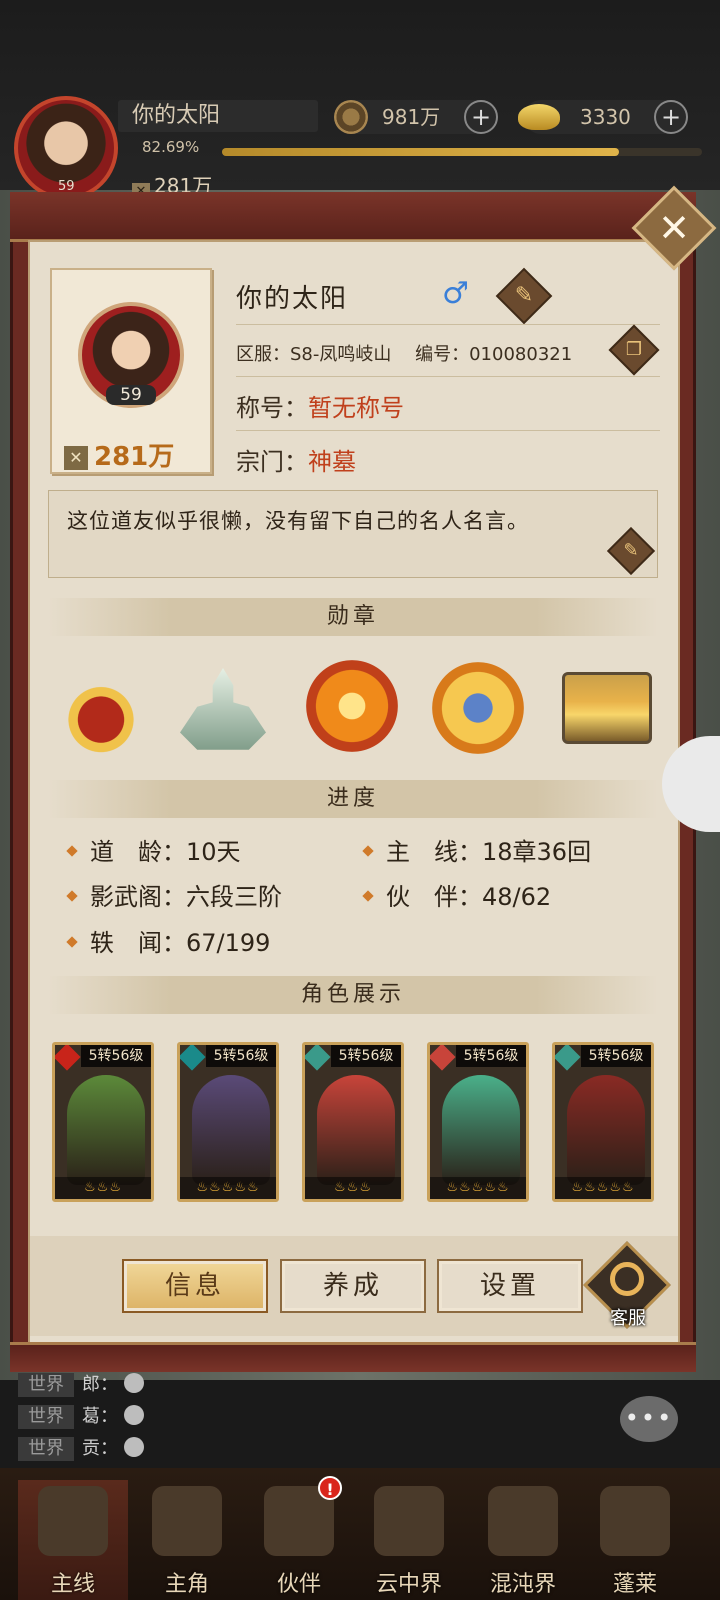 Image resolution: width=720 pixels, height=1600 pixels. Describe the element at coordinates (404, 353) in the screenshot. I see `server-info: 区服：S8-凤鸣岐山 编号：010080321` at that location.